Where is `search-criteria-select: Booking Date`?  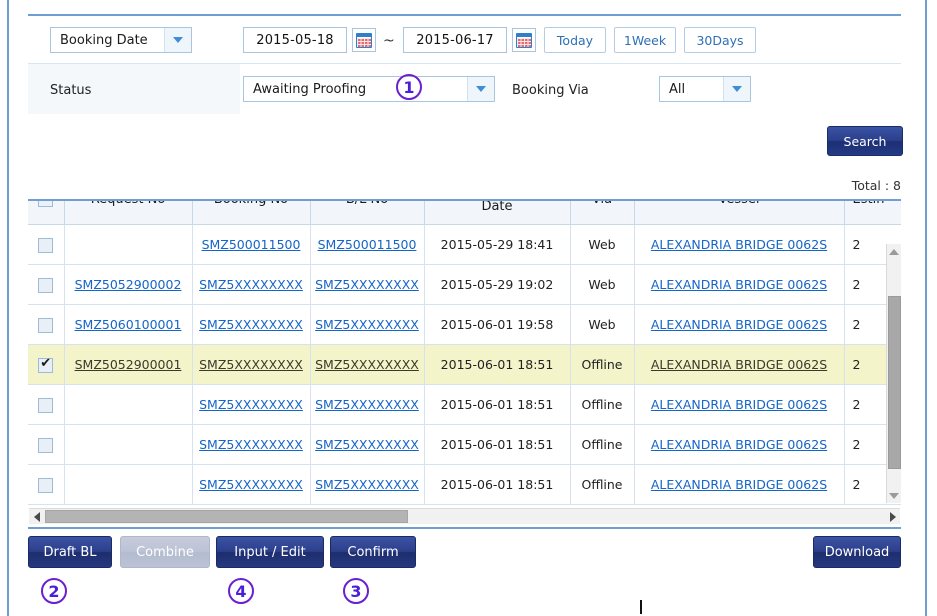
search-criteria-select: Booking Date is located at coordinates (121, 40).